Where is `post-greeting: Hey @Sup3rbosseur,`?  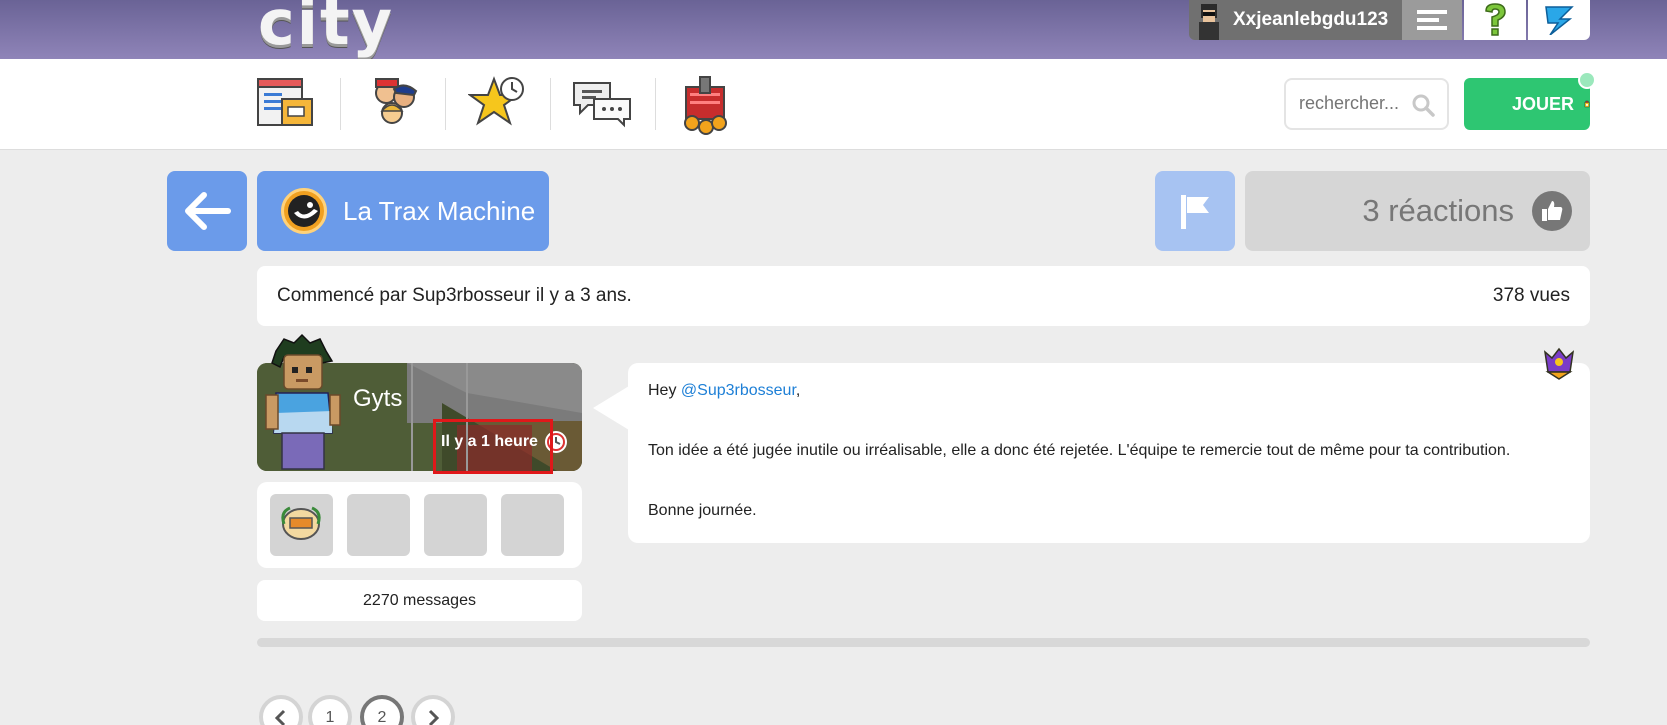
post-greeting: Hey @Sup3rbosseur, is located at coordinates (724, 390).